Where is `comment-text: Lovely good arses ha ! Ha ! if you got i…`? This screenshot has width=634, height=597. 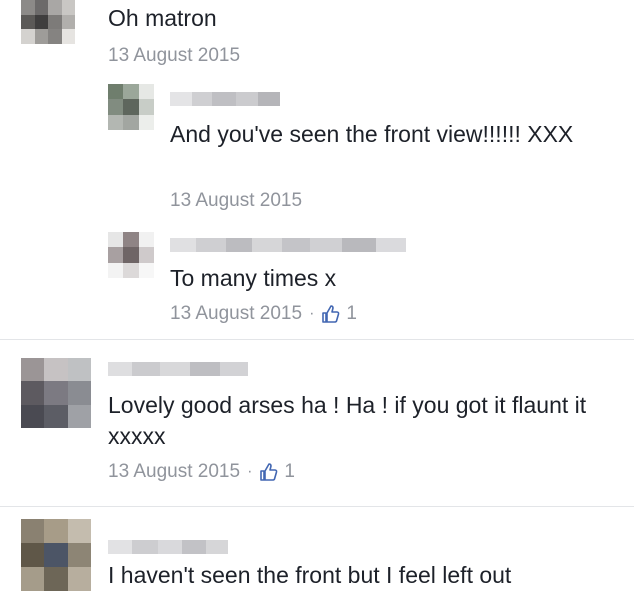
comment-text: Lovely good arses ha ! Ha ! if you got i… is located at coordinates (347, 420).